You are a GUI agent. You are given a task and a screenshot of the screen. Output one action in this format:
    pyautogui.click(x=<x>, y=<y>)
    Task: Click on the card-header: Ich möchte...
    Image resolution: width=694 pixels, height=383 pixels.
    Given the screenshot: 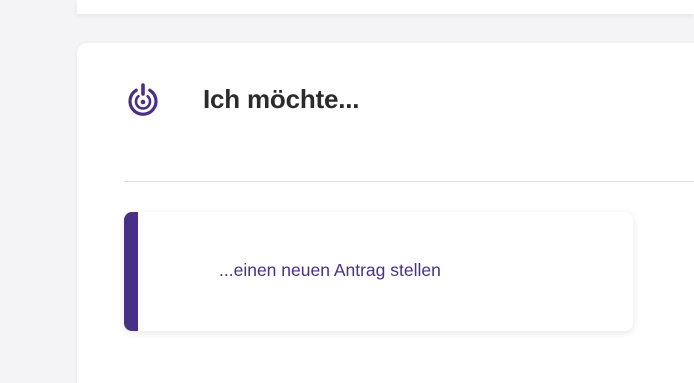 What is the action you would take?
    pyautogui.click(x=242, y=99)
    